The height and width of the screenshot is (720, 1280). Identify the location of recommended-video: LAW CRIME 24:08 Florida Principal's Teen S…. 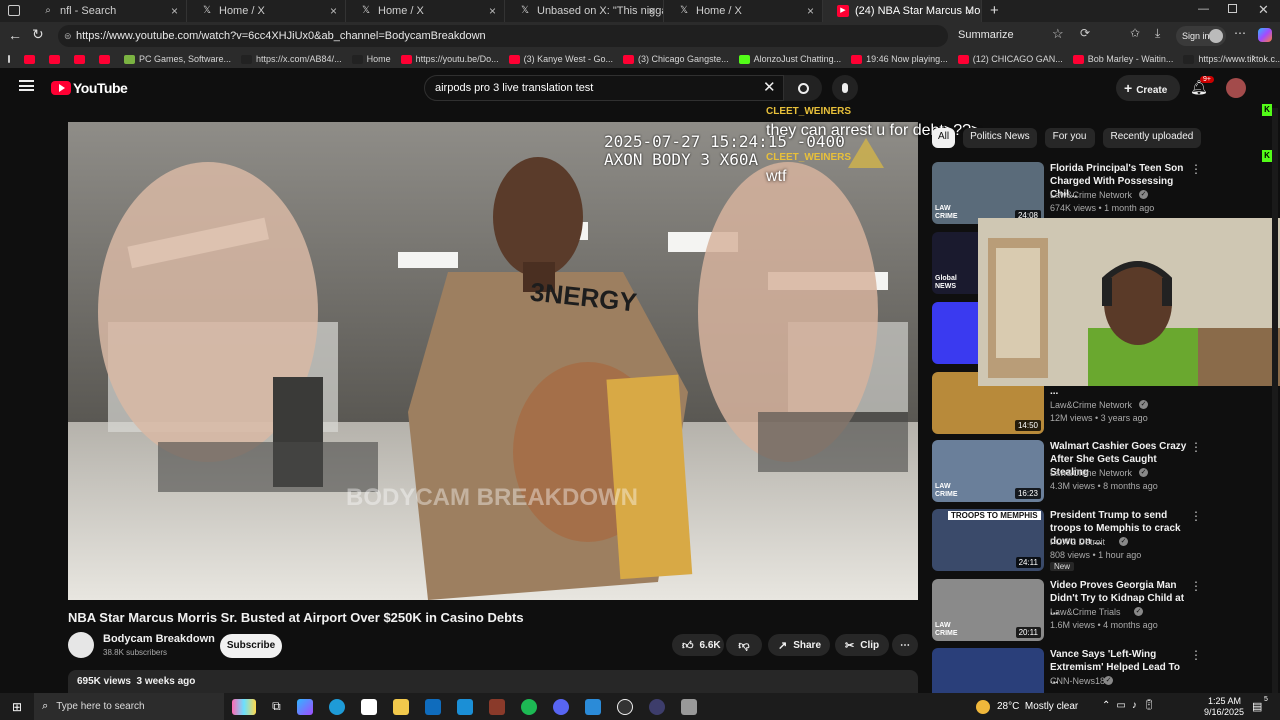
(1102, 193).